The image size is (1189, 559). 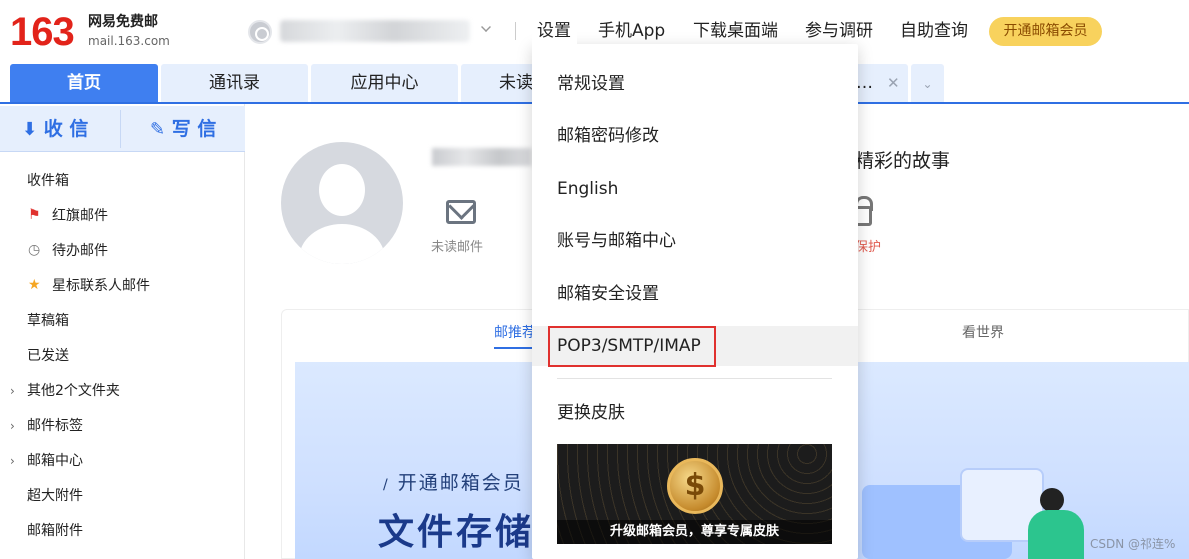 What do you see at coordinates (983, 333) in the screenshot?
I see `feed-tab-world: 看世界` at bounding box center [983, 333].